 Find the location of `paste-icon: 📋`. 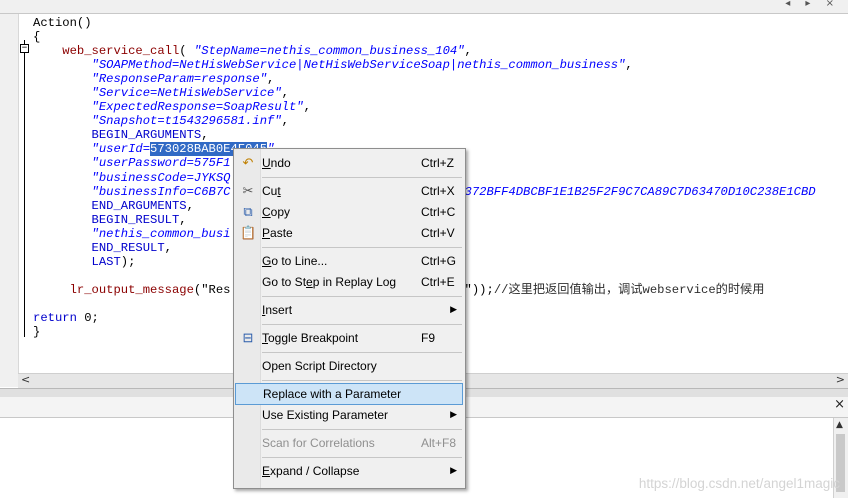

paste-icon: 📋 is located at coordinates (248, 232).